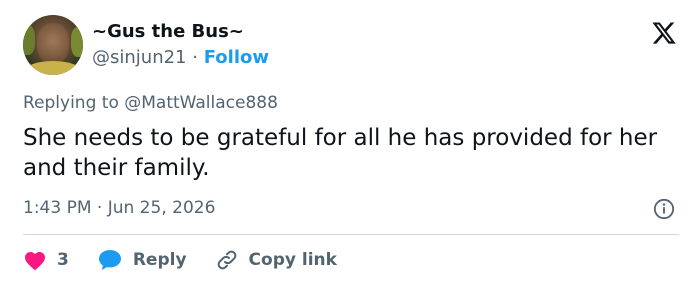 Image resolution: width=700 pixels, height=287 pixels. I want to click on action-bar: 3 Reply Copy link, so click(194, 260).